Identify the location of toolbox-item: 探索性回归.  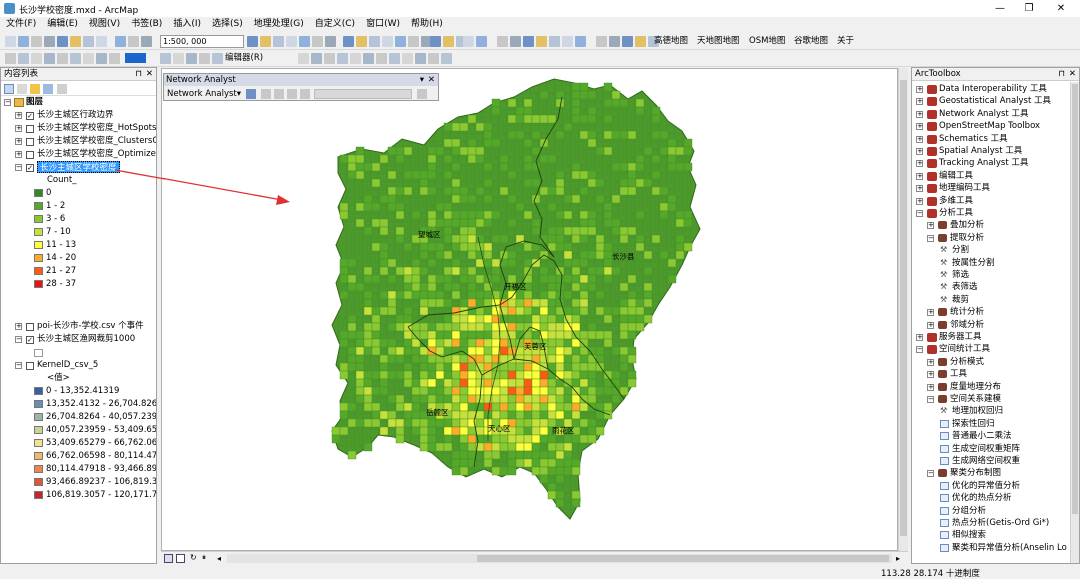
(973, 424).